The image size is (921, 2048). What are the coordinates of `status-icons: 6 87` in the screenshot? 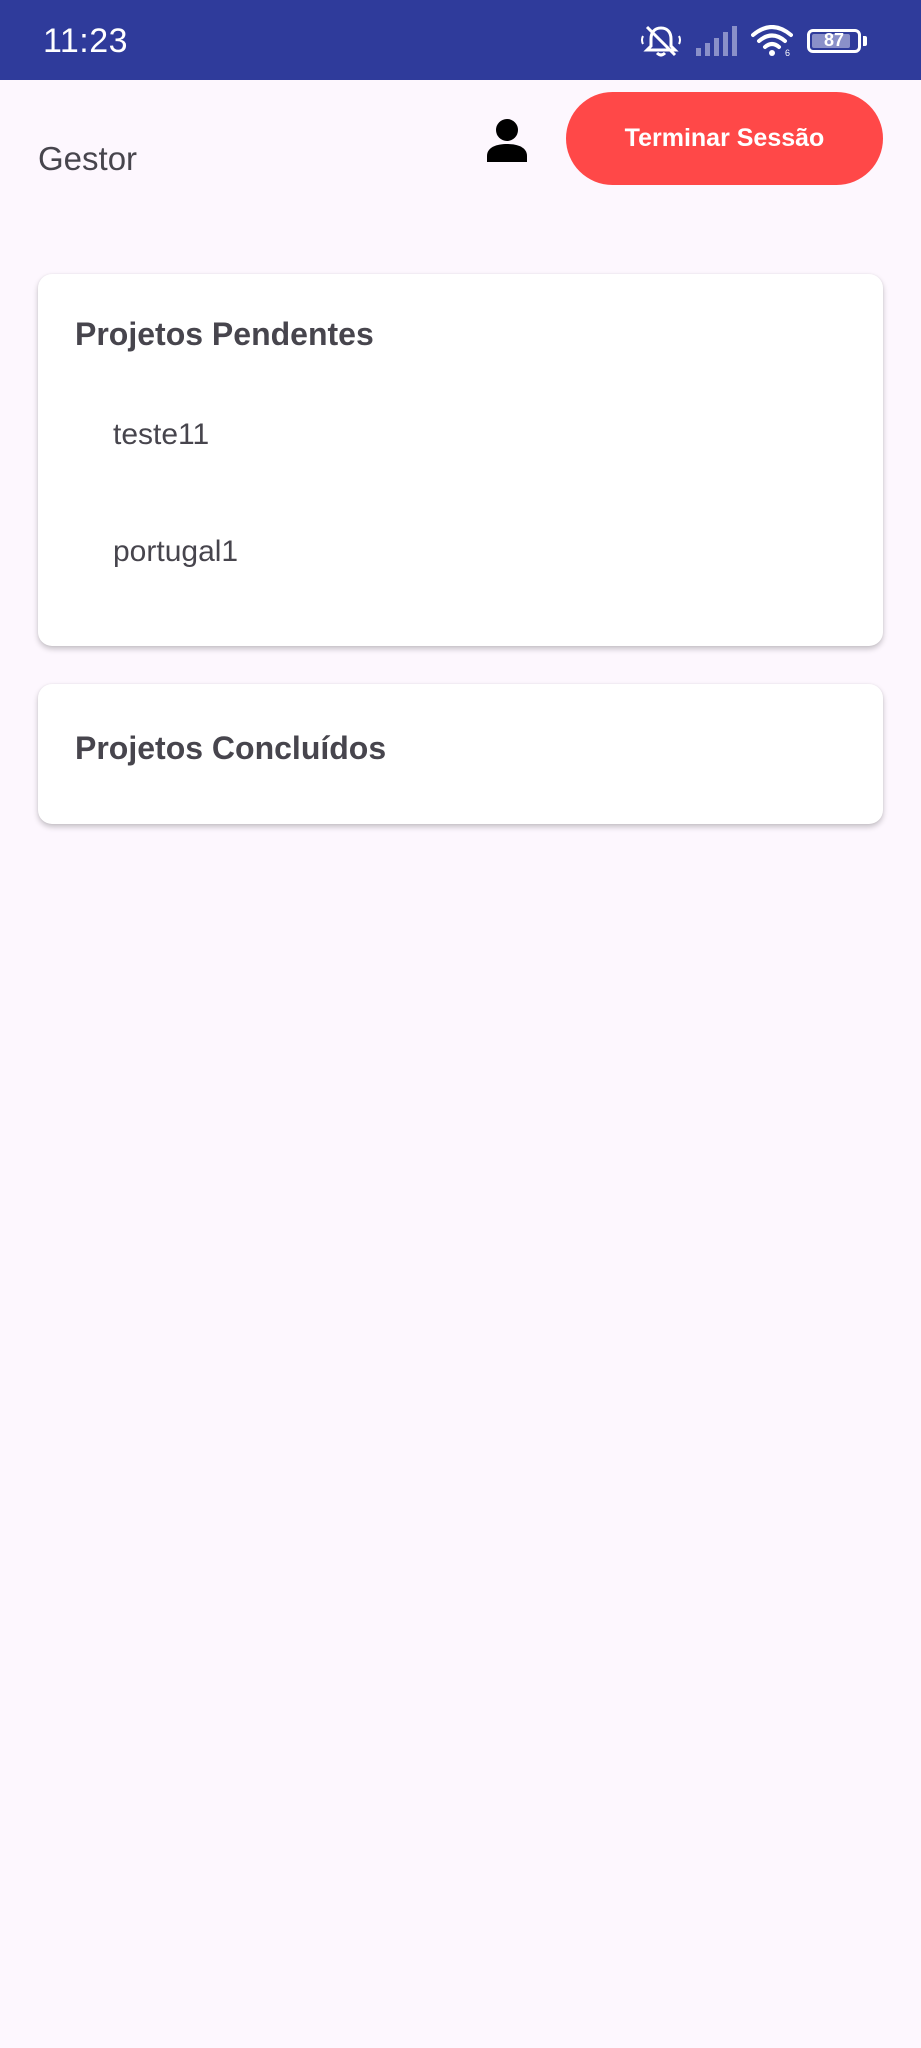 It's located at (754, 41).